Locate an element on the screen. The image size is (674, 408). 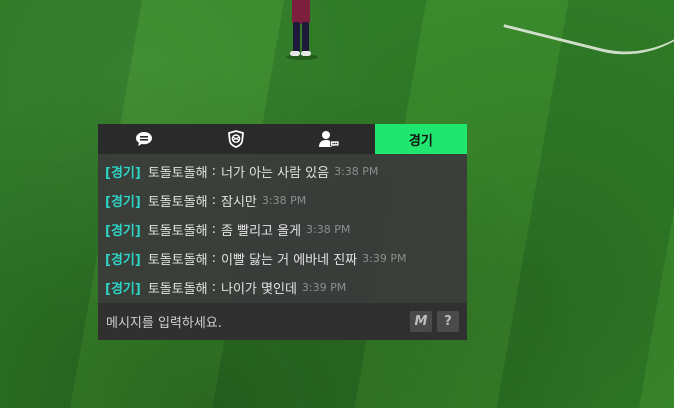
macro-button: M is located at coordinates (421, 321).